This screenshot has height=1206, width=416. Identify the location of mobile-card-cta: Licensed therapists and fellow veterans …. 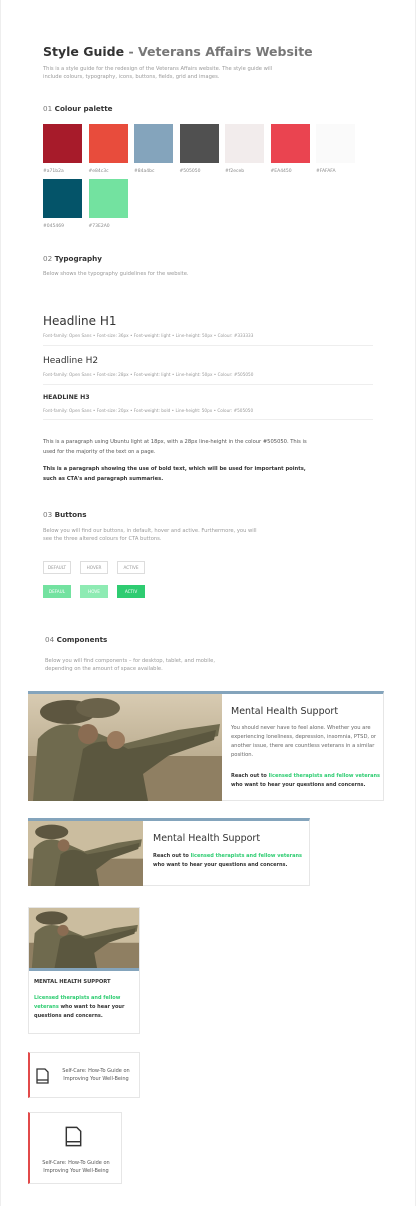
(79, 1007).